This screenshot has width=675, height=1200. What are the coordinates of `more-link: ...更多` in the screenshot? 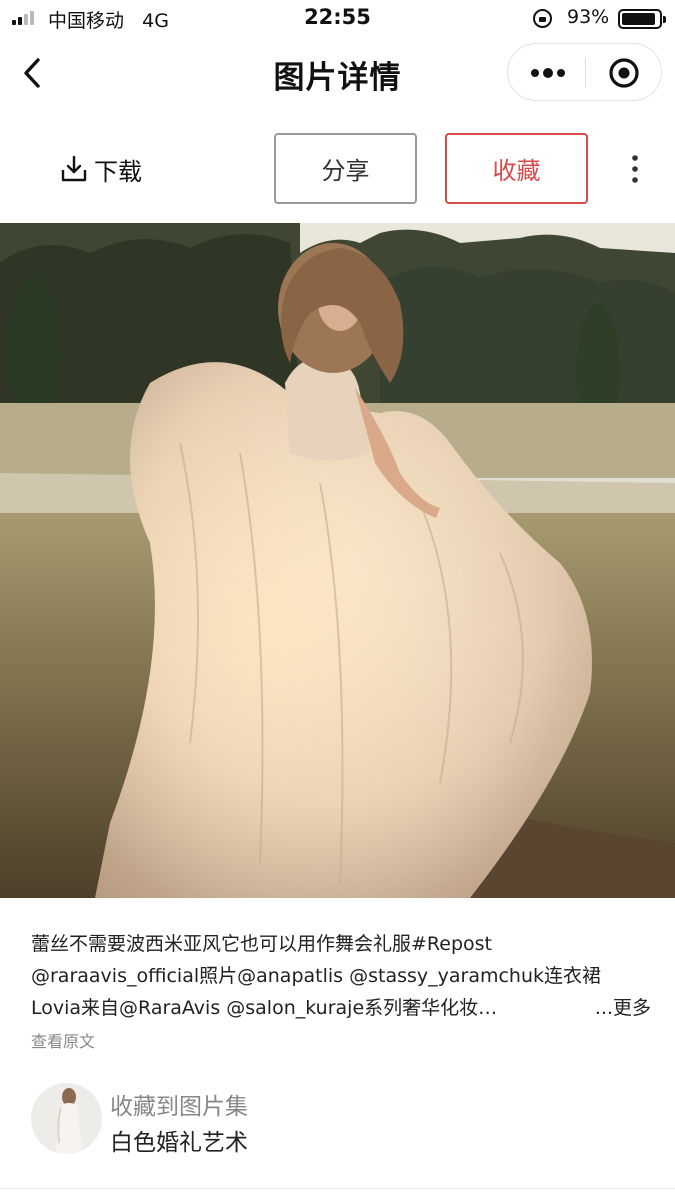 It's located at (623, 1008).